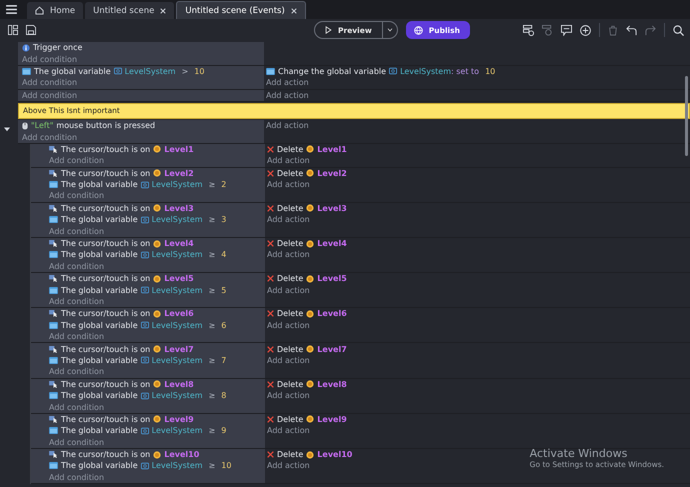 This screenshot has height=487, width=690. What do you see at coordinates (55, 10) in the screenshot?
I see `tab: Home` at bounding box center [55, 10].